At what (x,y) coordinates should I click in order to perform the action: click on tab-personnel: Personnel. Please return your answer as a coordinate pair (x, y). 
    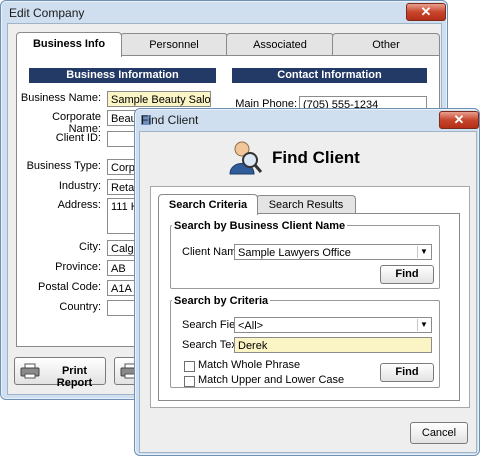
    Looking at the image, I should click on (174, 44).